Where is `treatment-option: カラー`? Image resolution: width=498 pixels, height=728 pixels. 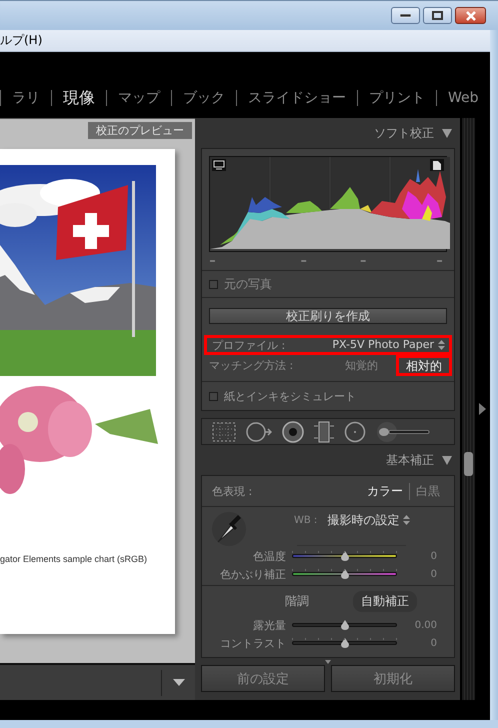 treatment-option: カラー is located at coordinates (385, 491).